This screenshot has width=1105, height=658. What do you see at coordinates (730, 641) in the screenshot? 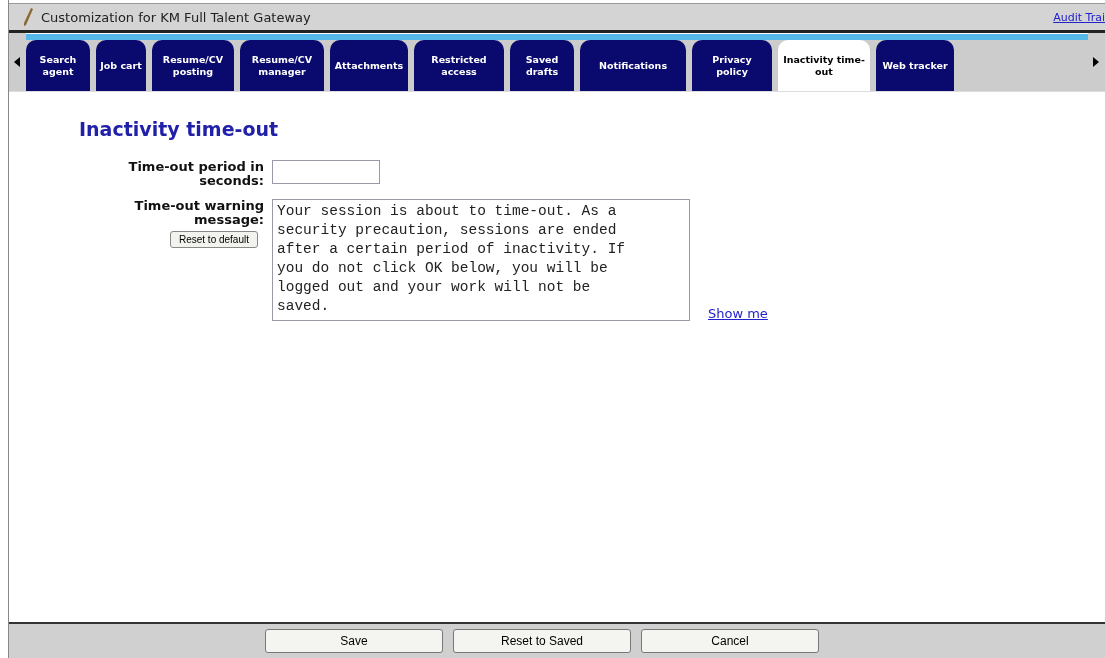
I see `footer-button: Cancel` at bounding box center [730, 641].